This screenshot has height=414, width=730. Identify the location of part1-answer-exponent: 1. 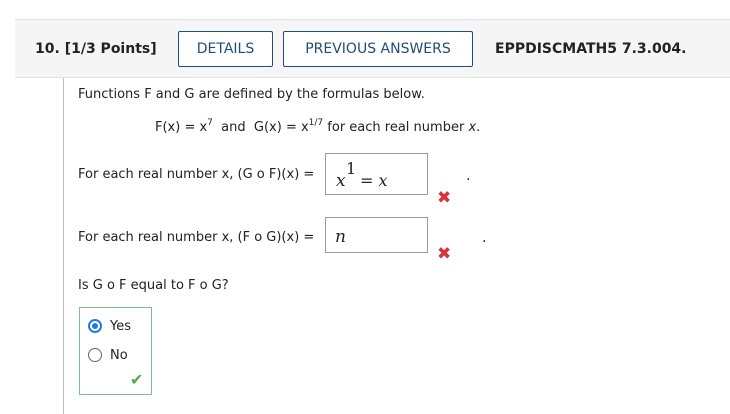
(351, 168).